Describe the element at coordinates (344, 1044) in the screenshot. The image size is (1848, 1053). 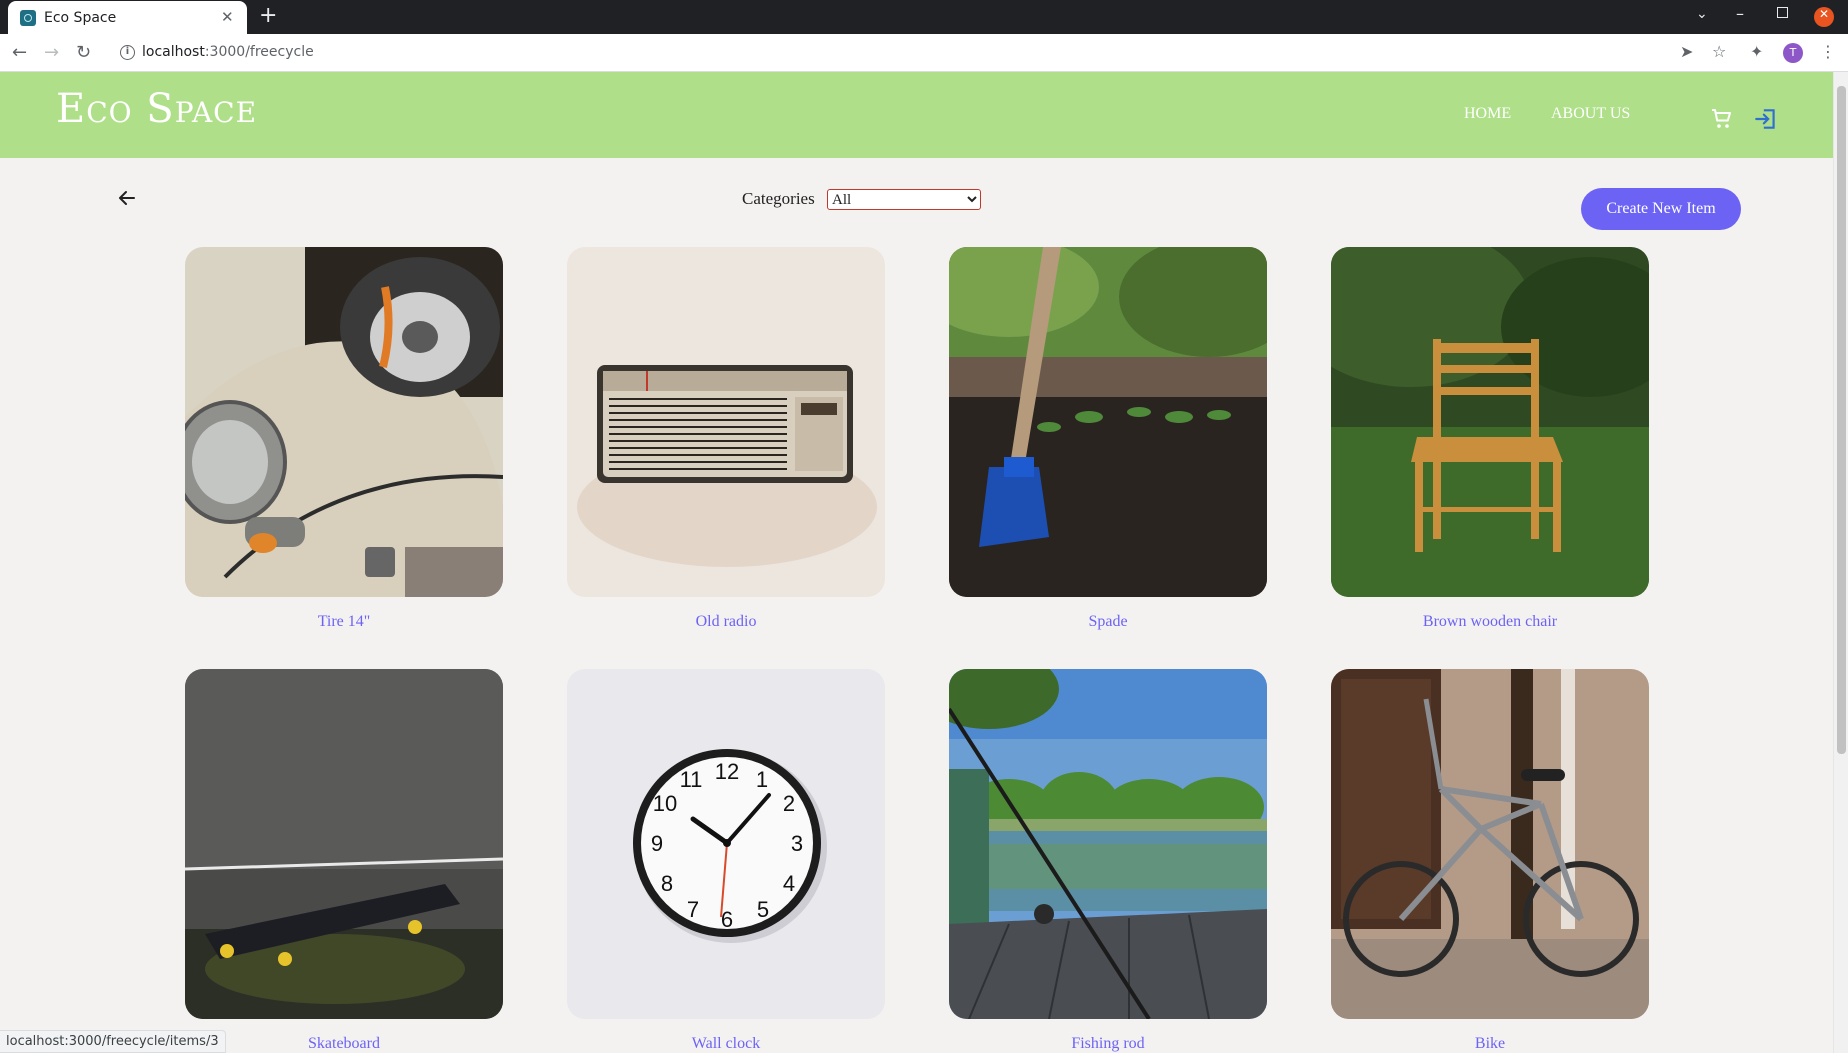
I see `item-name: Skateboard` at that location.